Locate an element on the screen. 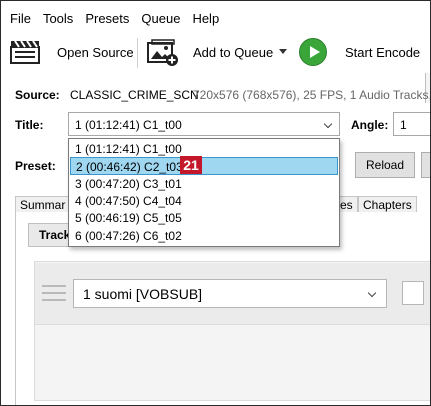  title-option: 3 (00:47:20) C3_t01 is located at coordinates (204, 184).